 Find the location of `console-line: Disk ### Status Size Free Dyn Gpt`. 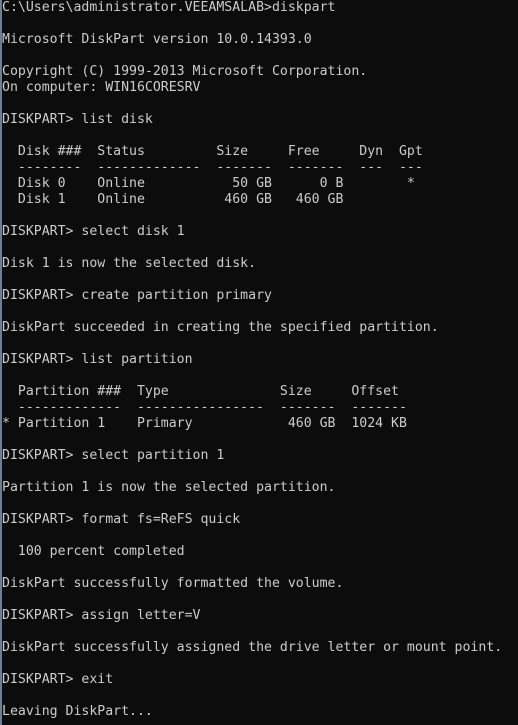

console-line: Disk ### Status Size Free Dyn Gpt is located at coordinates (212, 151).